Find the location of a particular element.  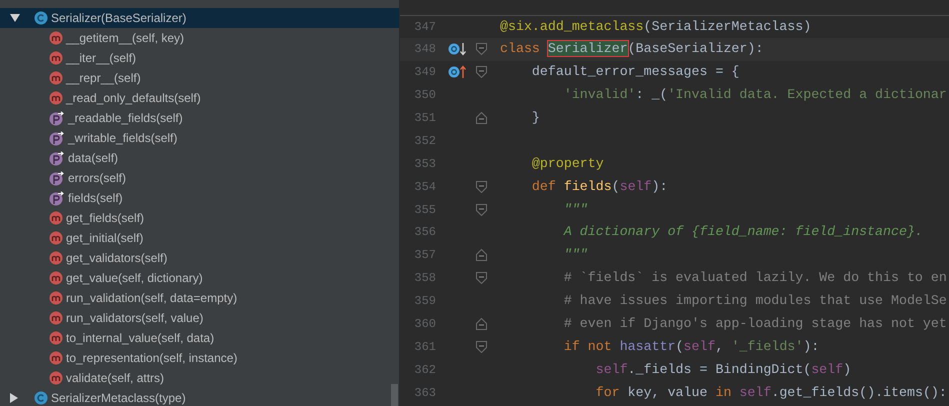

tree-item: SerializerMetaclass(type) is located at coordinates (199, 397).